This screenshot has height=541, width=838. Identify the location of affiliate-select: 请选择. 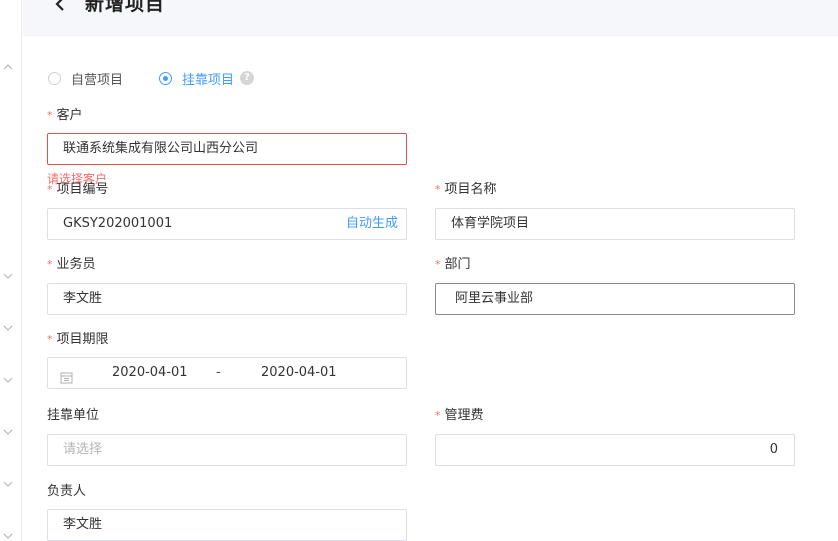
(227, 450).